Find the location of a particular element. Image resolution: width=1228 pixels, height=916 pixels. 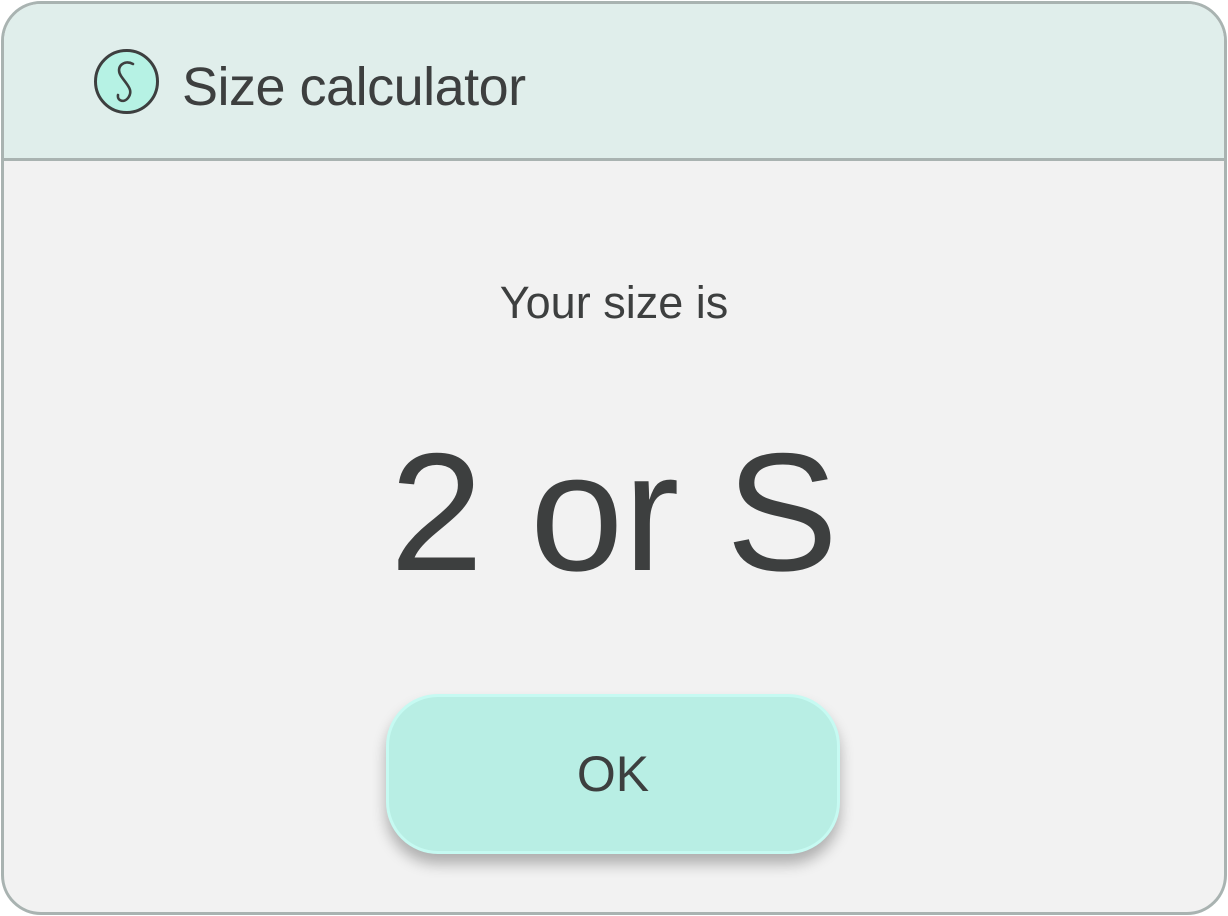

size-result: 2 or S is located at coordinates (614, 512).